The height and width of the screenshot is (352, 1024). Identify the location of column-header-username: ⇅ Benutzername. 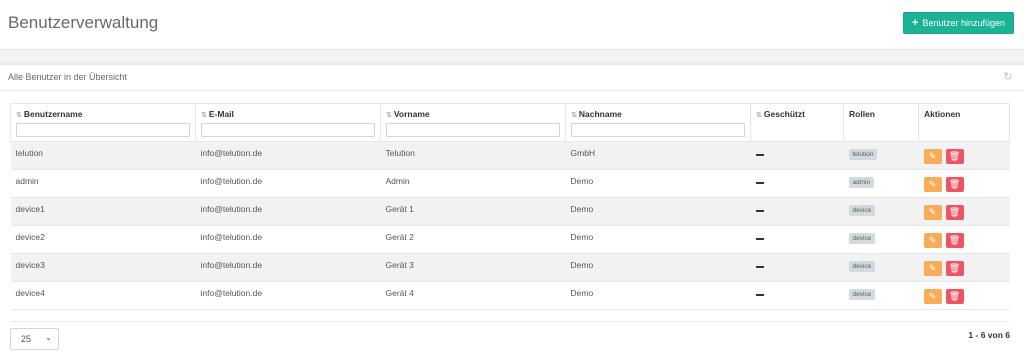
(103, 122).